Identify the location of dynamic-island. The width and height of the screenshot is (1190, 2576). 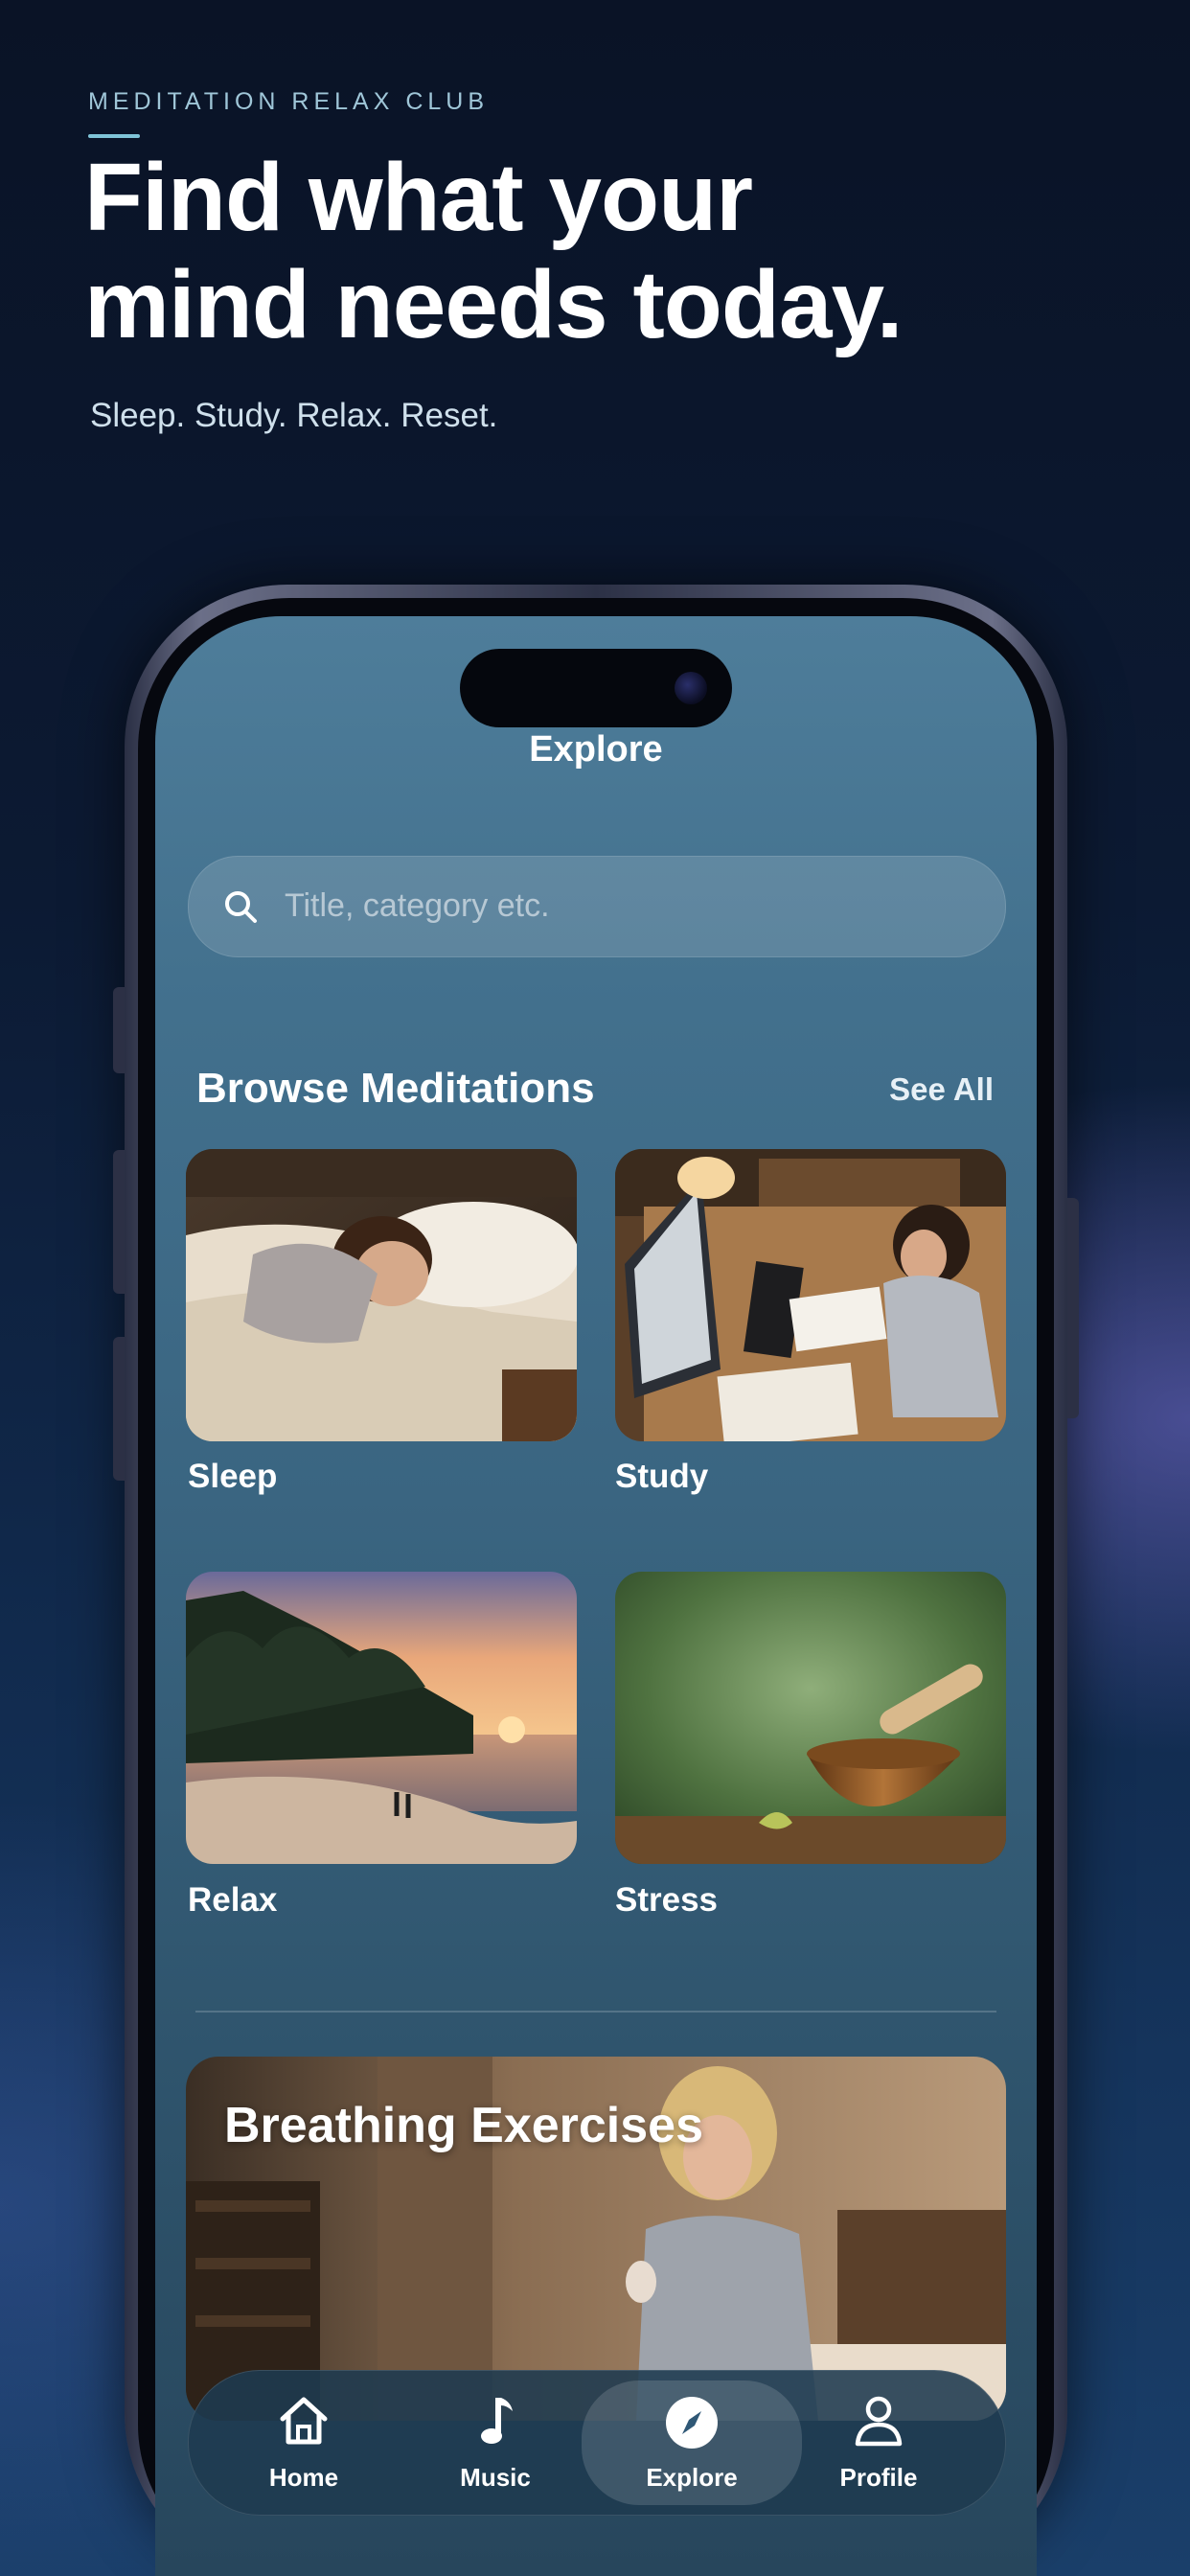
(596, 688).